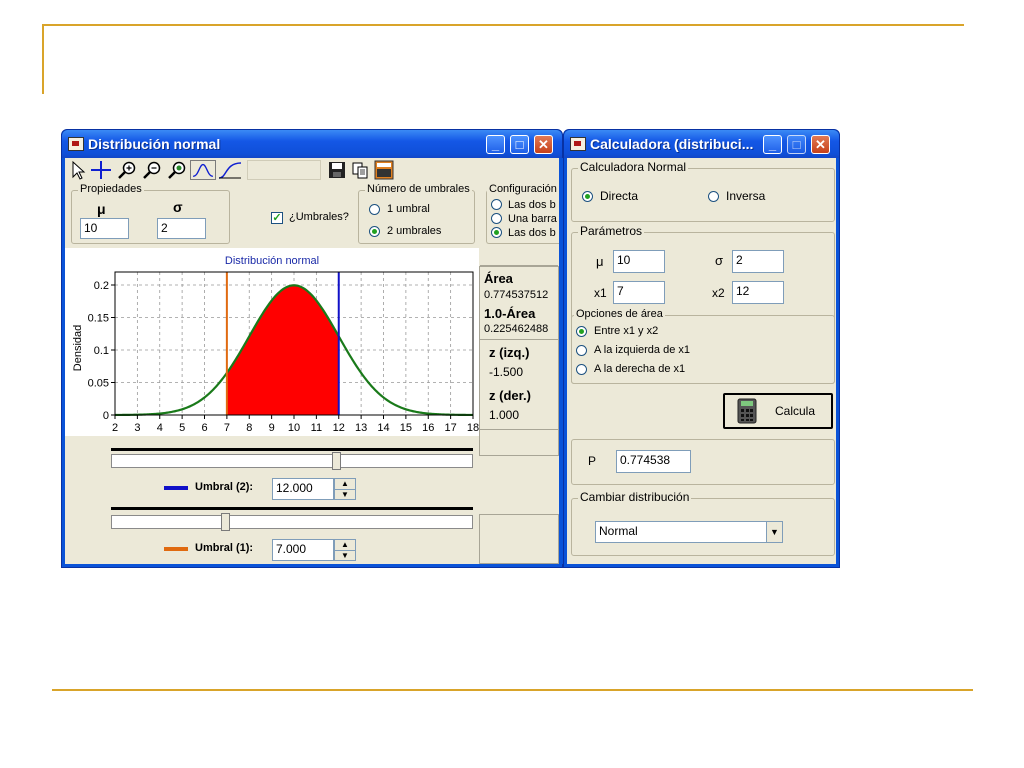 Image resolution: width=1024 pixels, height=768 pixels. Describe the element at coordinates (284, 170) in the screenshot. I see `empty-tool-slot` at that location.